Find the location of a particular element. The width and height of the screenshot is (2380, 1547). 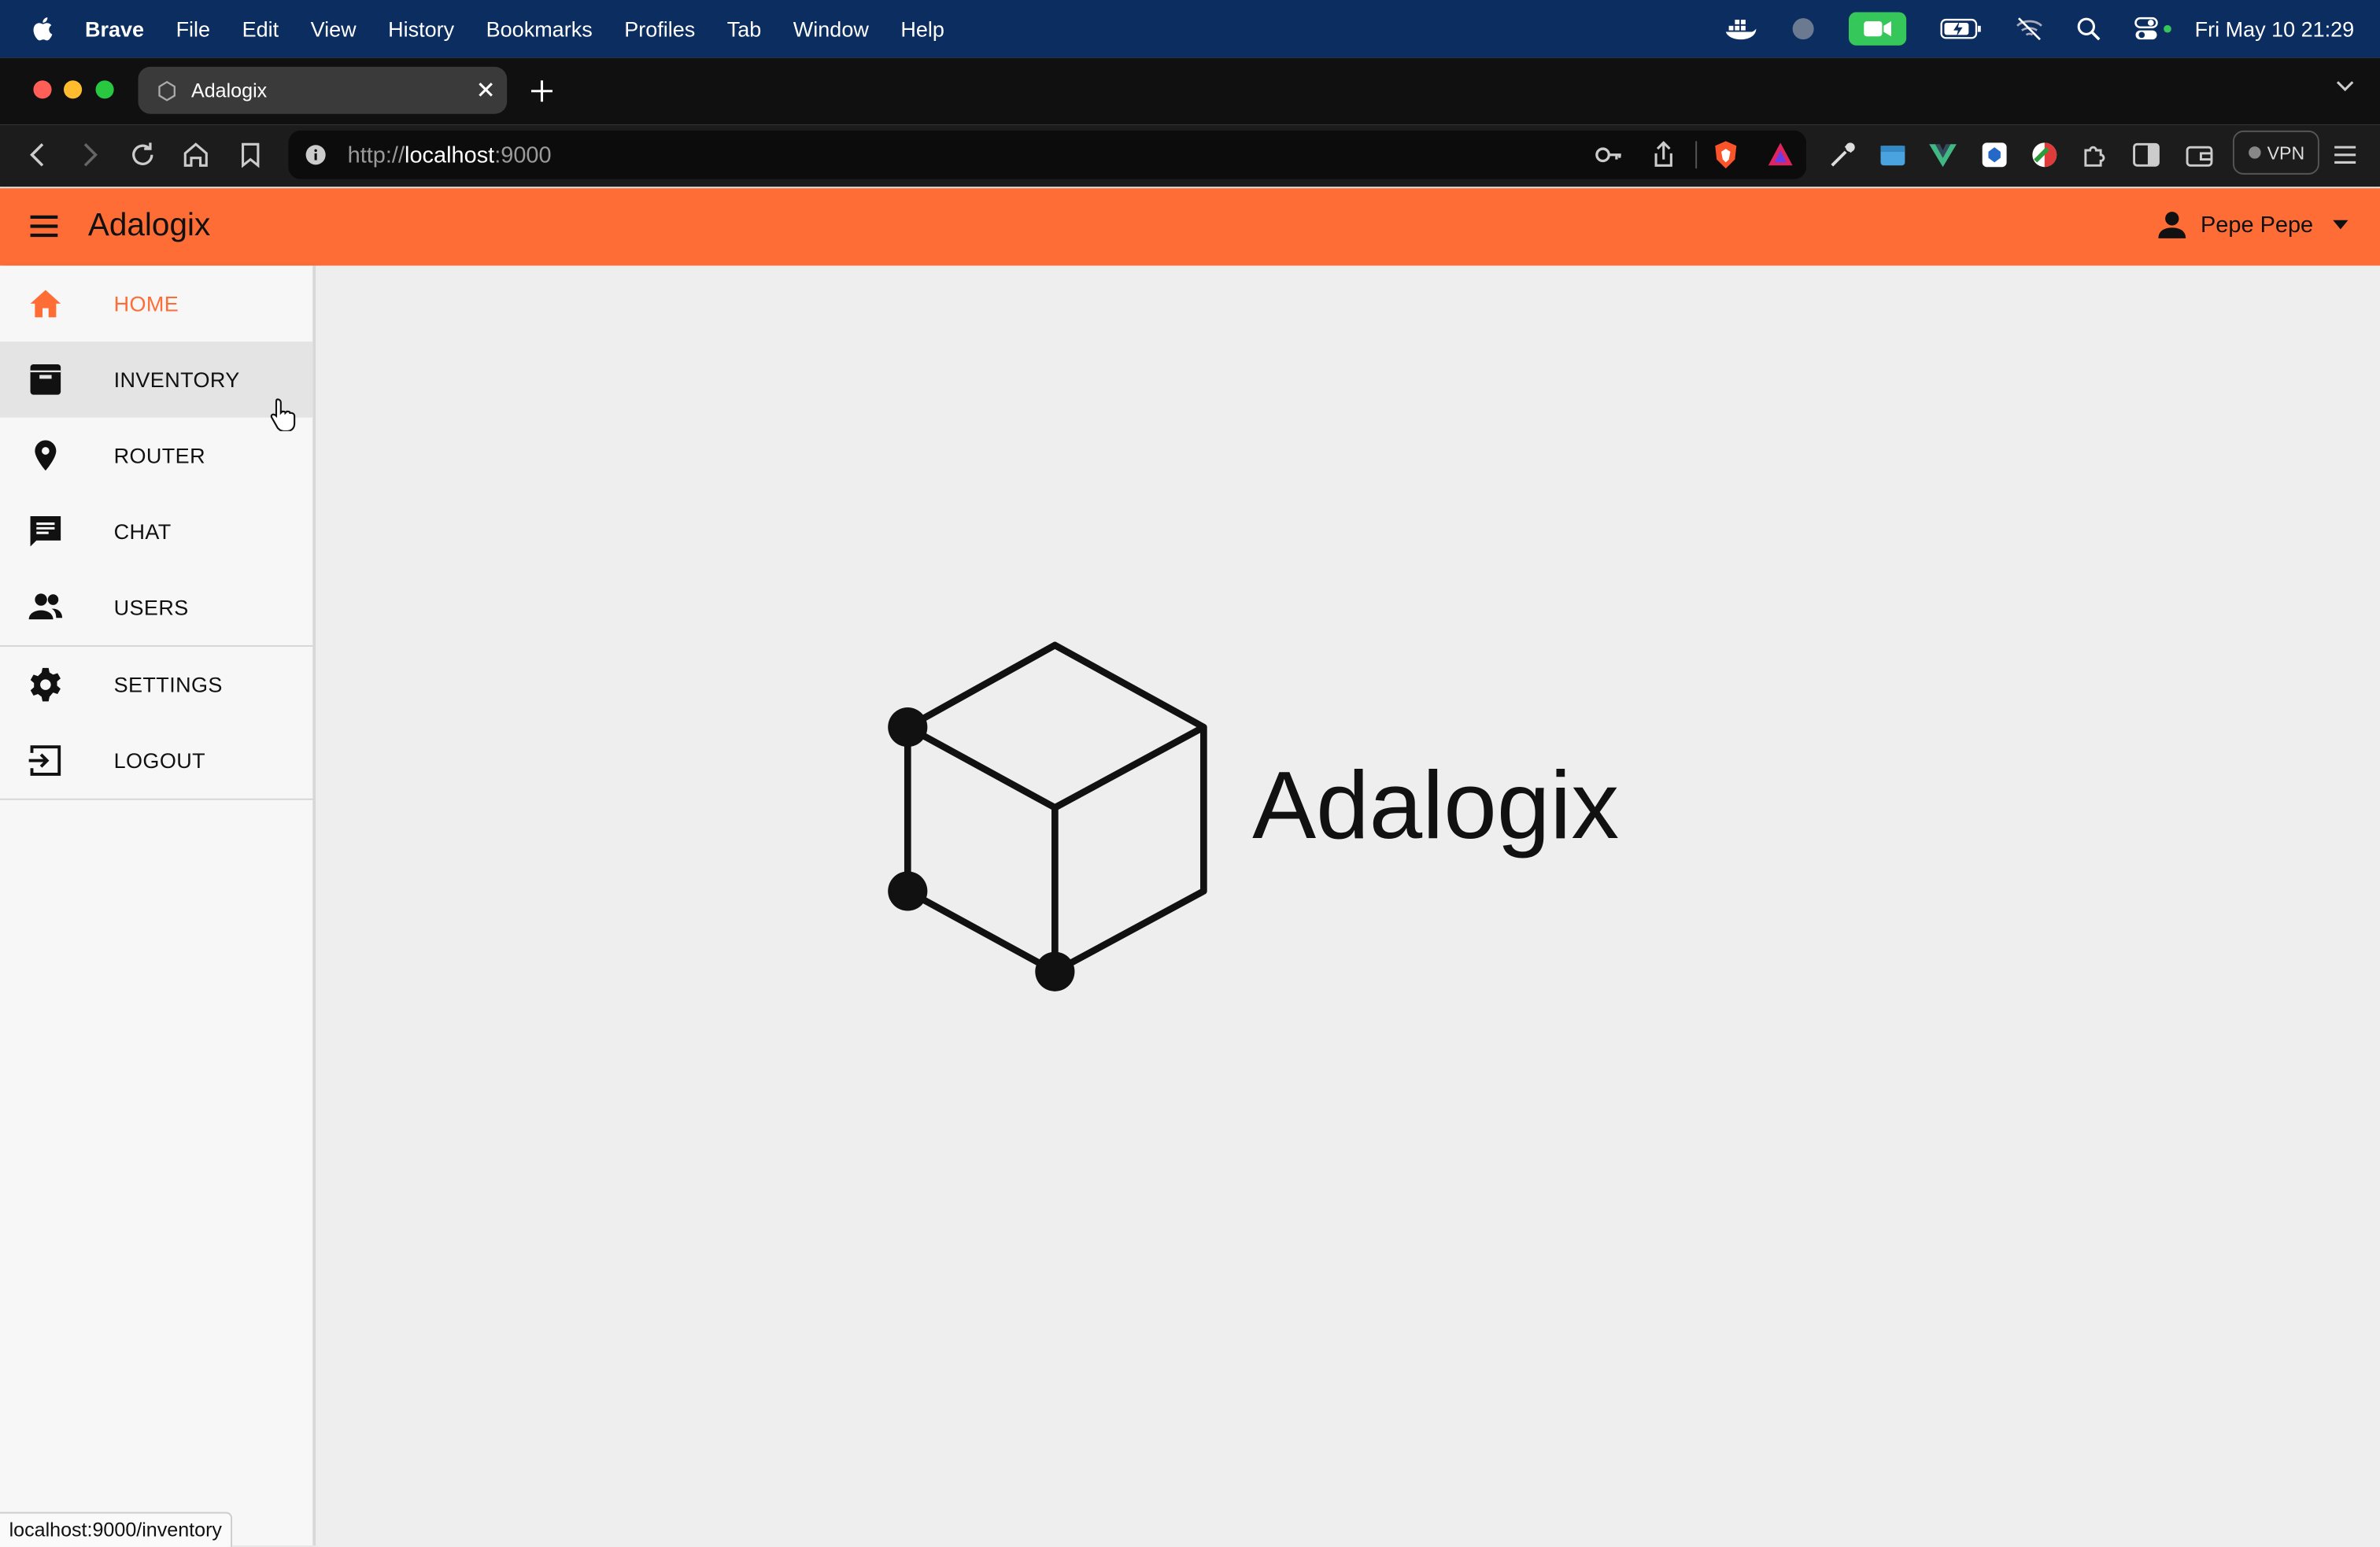

bookmark-icon is located at coordinates (250, 154).